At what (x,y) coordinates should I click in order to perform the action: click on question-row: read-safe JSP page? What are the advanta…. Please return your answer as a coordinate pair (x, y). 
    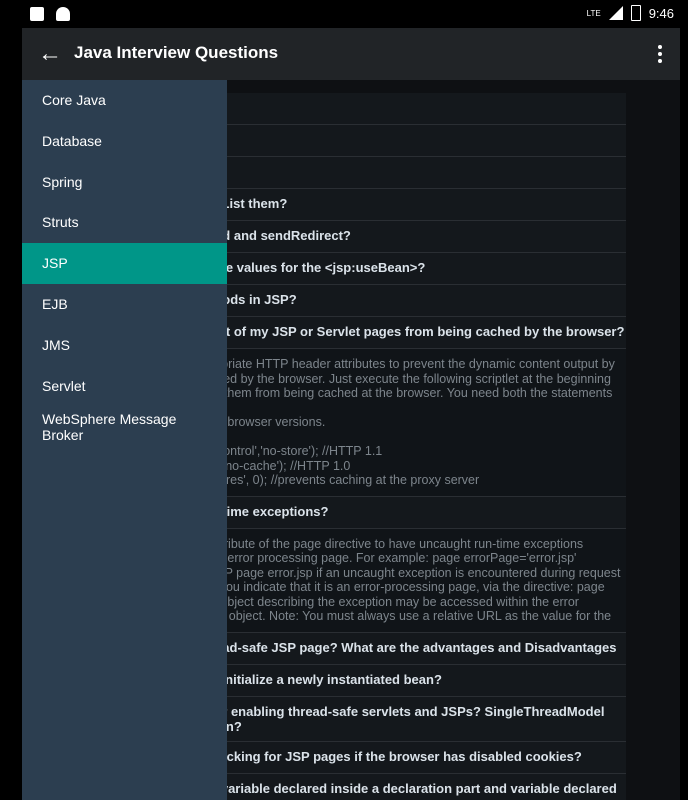
    Looking at the image, I should click on (414, 648).